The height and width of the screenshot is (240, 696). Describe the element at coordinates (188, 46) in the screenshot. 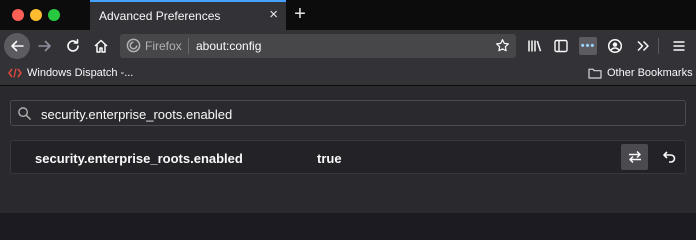

I see `url-separator` at that location.